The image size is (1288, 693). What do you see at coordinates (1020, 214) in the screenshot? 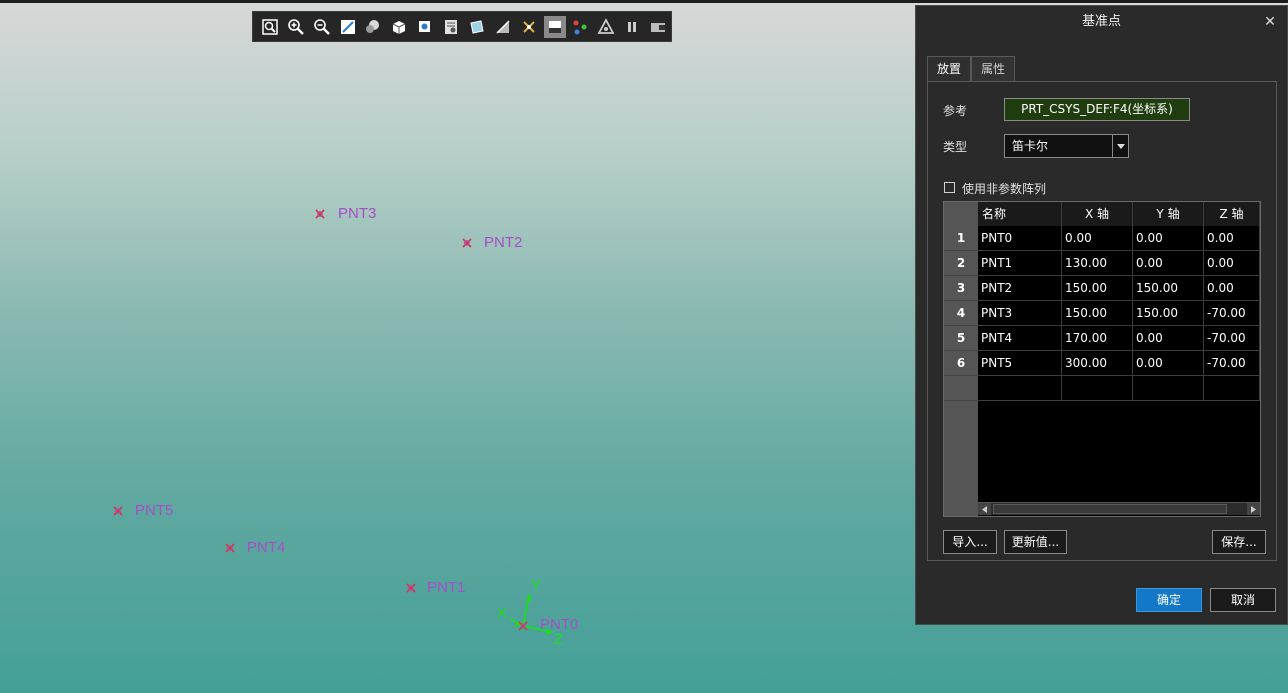
I see `column-header-name: 名称` at bounding box center [1020, 214].